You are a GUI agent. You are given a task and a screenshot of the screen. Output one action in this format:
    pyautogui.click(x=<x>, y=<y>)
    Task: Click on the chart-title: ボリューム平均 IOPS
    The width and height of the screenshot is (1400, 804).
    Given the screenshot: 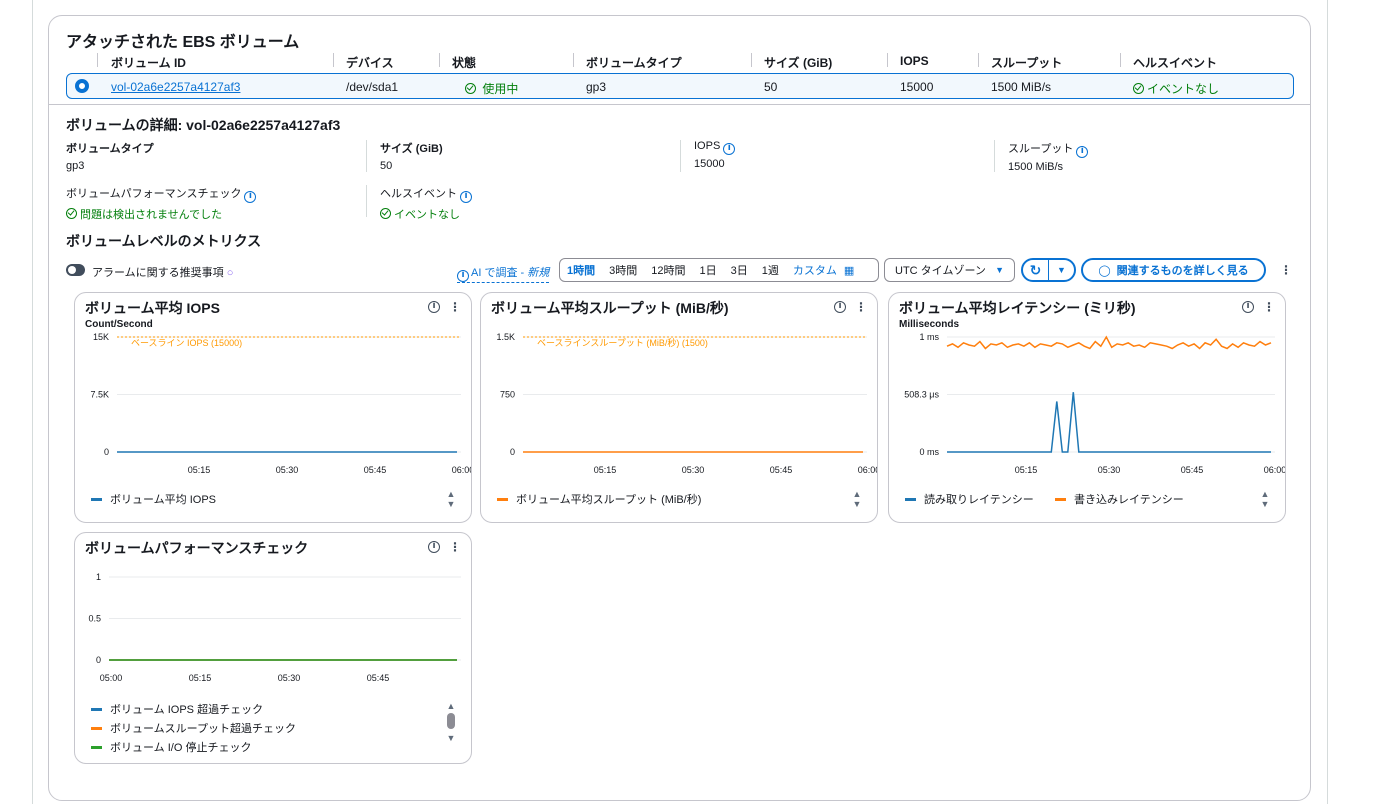 What is the action you would take?
    pyautogui.click(x=152, y=308)
    